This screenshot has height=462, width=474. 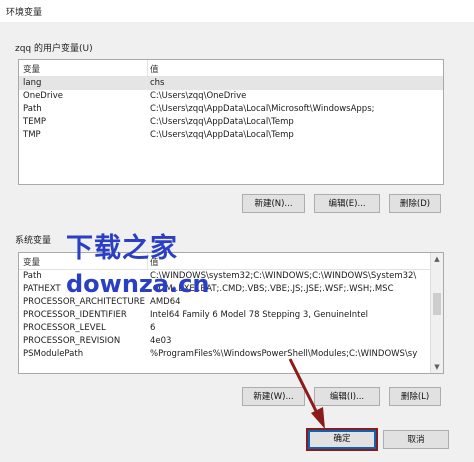 I want to click on system-variables-label: 系统变量, so click(x=33, y=241).